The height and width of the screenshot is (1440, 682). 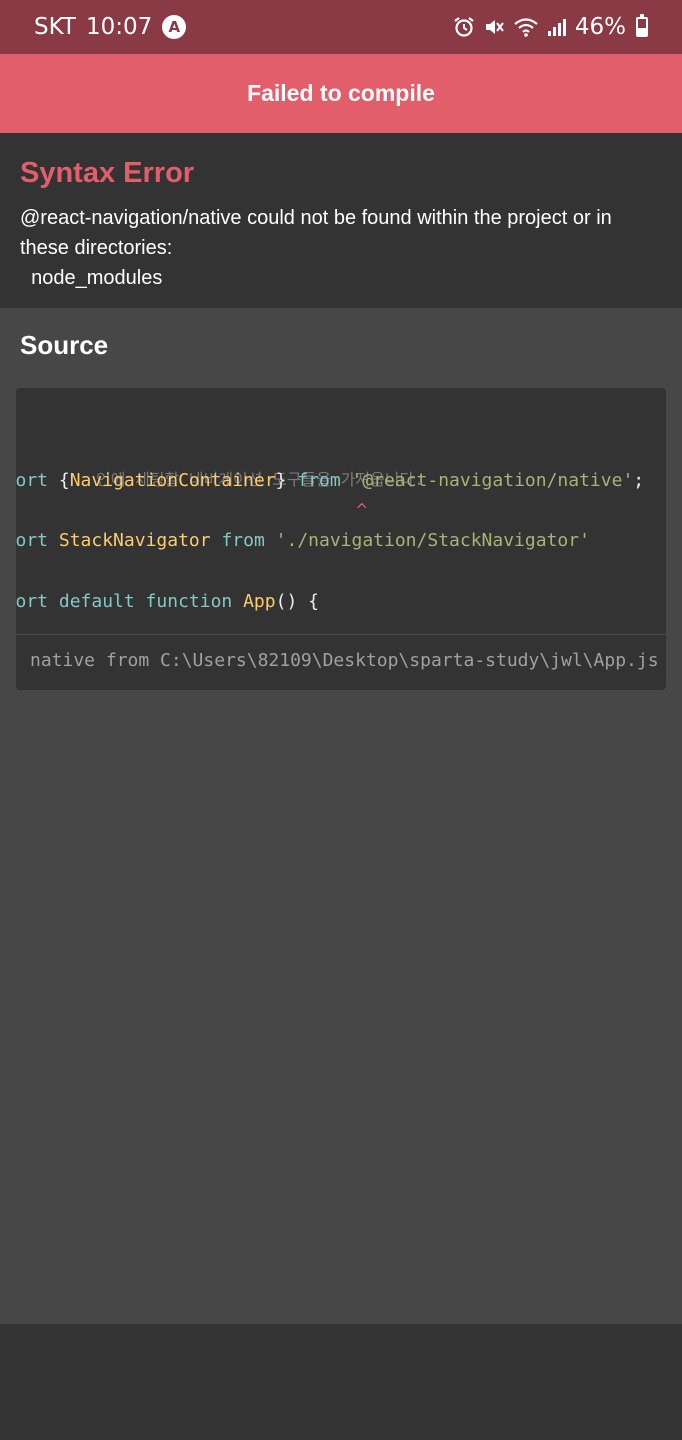 I want to click on signal-icon, so click(x=557, y=27).